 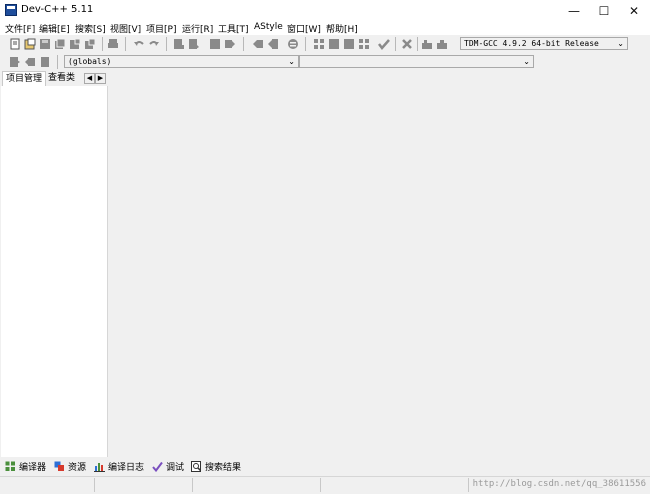 What do you see at coordinates (223, 467) in the screenshot?
I see `tab-search-results-label: 搜索结果` at bounding box center [223, 467].